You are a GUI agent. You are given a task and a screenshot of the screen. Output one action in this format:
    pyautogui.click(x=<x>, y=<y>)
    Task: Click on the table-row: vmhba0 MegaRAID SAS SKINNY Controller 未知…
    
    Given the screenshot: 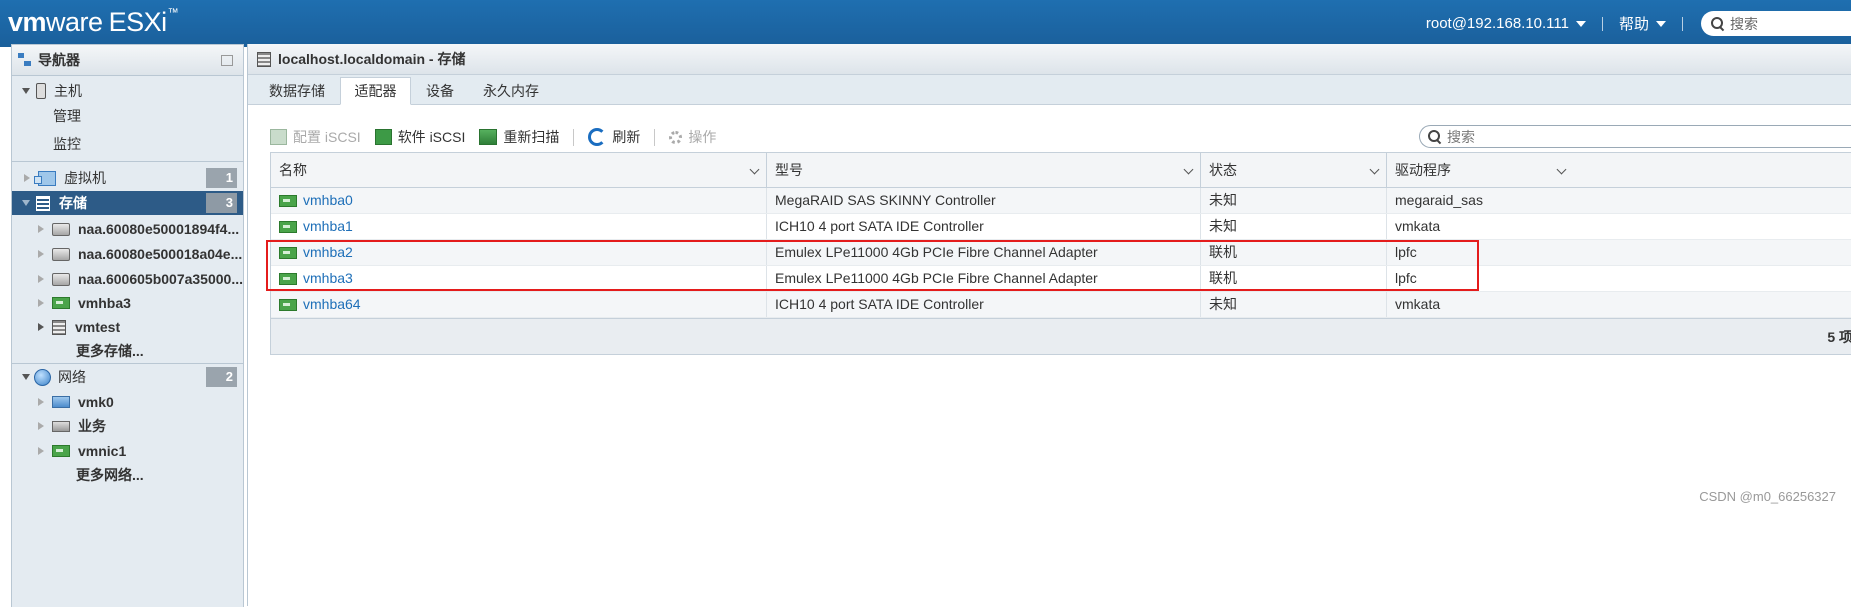 What is the action you would take?
    pyautogui.click(x=1061, y=201)
    